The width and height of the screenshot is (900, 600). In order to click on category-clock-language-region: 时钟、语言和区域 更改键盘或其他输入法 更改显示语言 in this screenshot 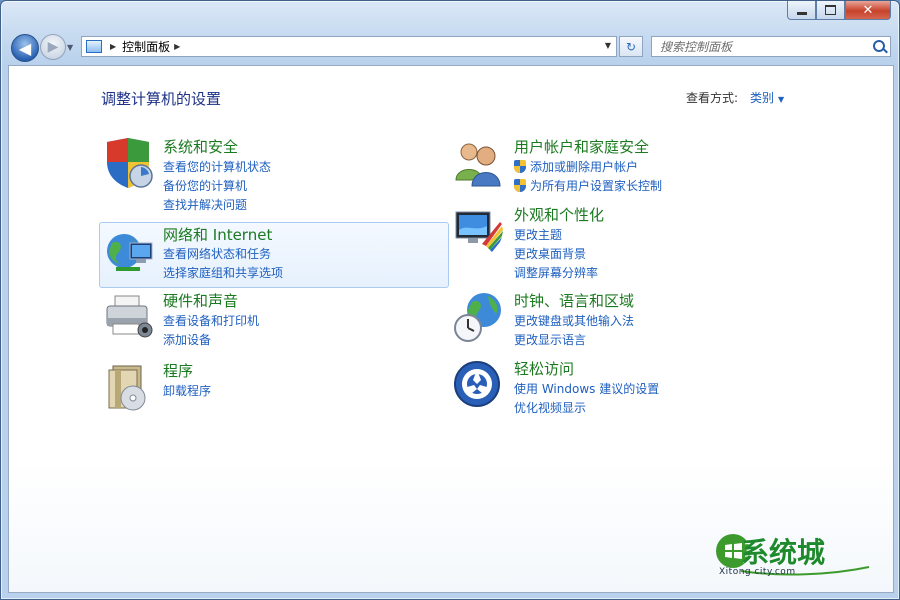, I will do `click(627, 320)`.